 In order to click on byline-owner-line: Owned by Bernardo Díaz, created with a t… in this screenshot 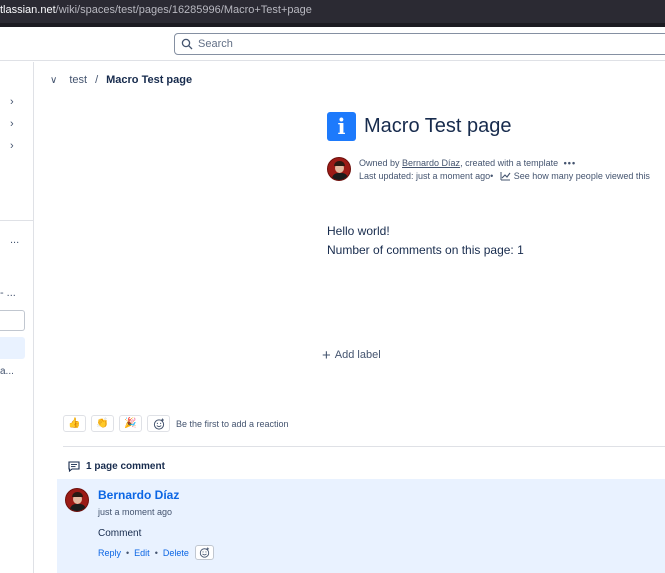, I will do `click(504, 163)`.